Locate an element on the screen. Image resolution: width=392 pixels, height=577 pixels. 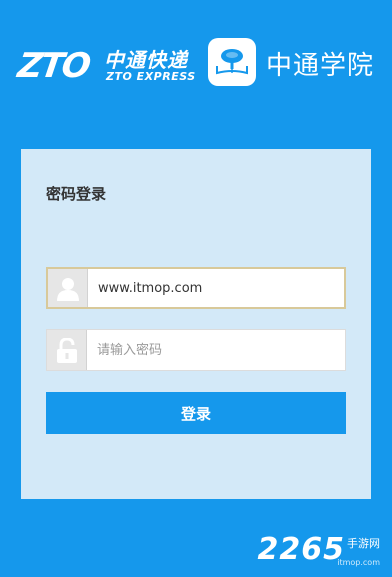
user-icon is located at coordinates (68, 288).